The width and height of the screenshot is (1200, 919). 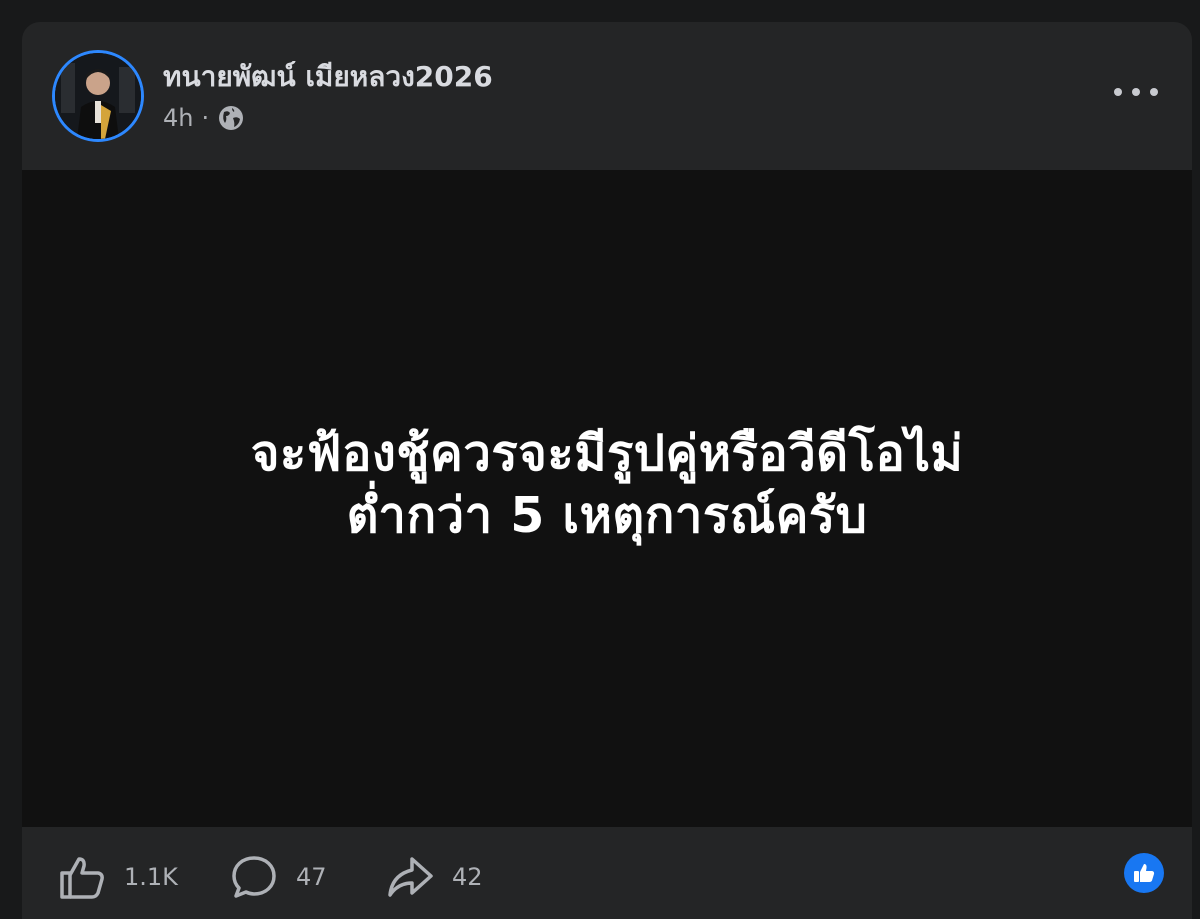 What do you see at coordinates (254, 877) in the screenshot?
I see `comment-bubble-icon` at bounding box center [254, 877].